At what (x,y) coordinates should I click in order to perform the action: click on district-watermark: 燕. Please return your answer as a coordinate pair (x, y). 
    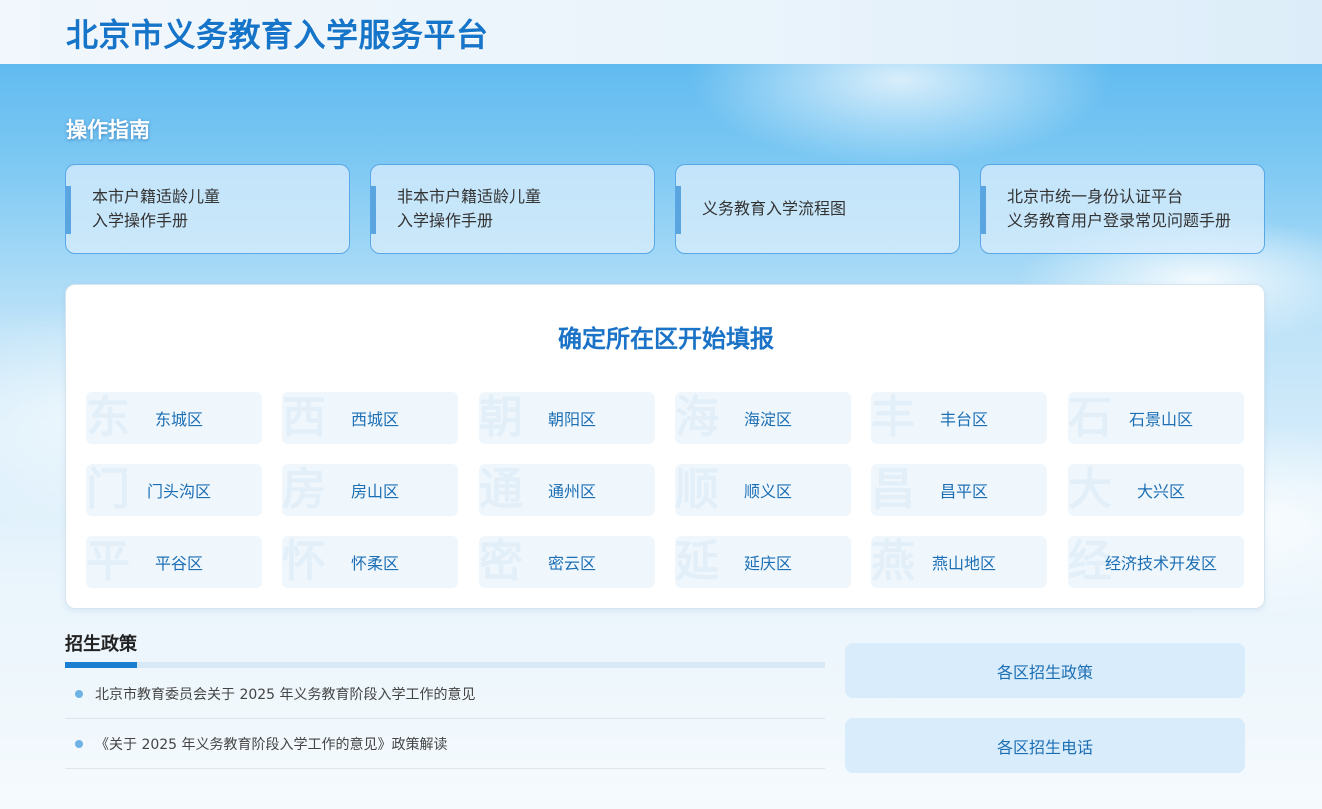
    Looking at the image, I should click on (893, 561).